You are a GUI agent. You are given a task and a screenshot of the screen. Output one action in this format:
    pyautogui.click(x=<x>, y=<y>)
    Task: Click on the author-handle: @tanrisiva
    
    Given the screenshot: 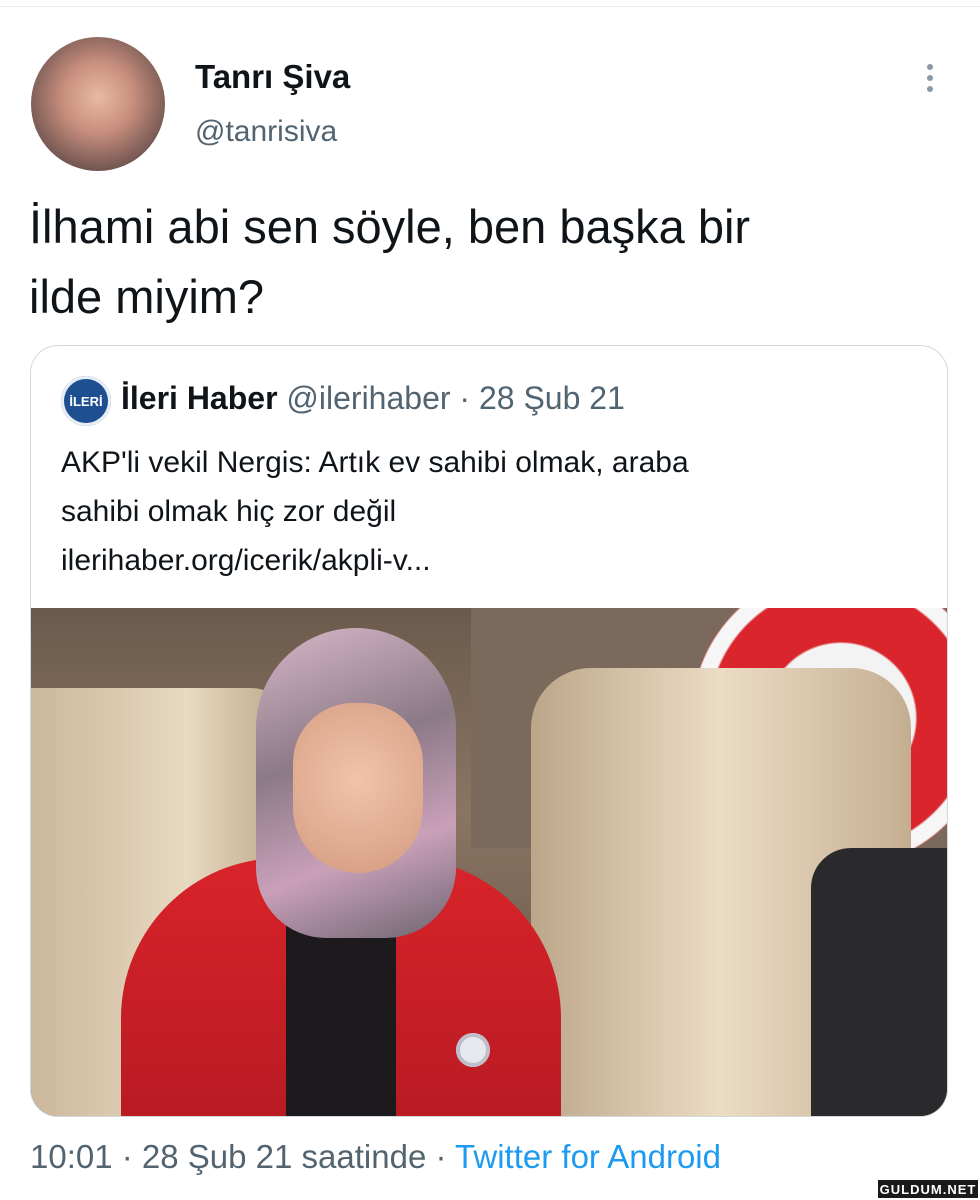 What is the action you would take?
    pyautogui.click(x=266, y=132)
    